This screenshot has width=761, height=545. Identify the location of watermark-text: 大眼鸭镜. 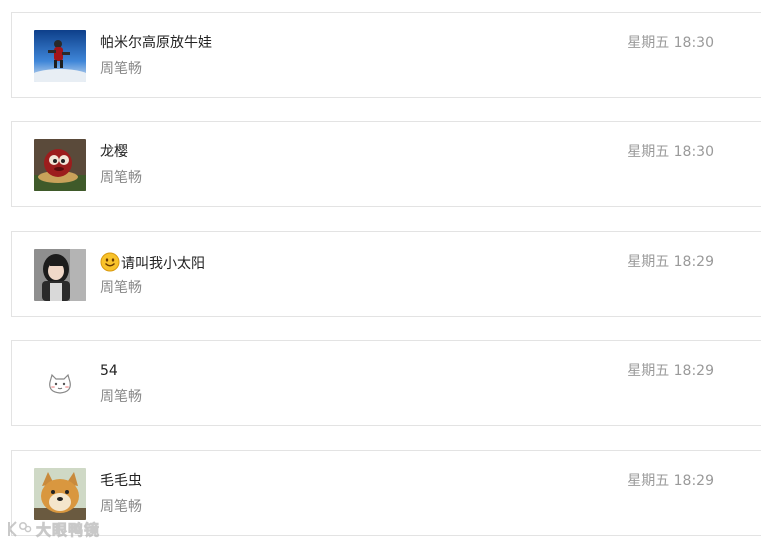
(68, 529).